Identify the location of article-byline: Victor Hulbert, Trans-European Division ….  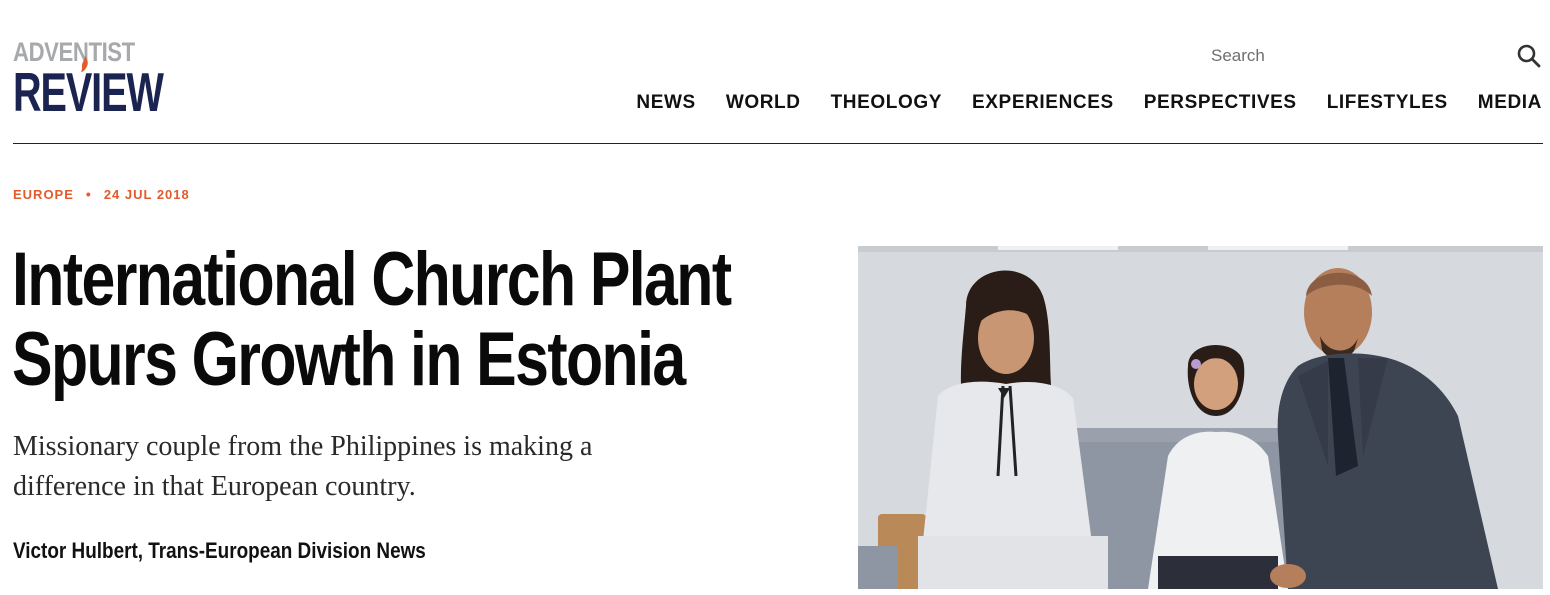
(219, 550).